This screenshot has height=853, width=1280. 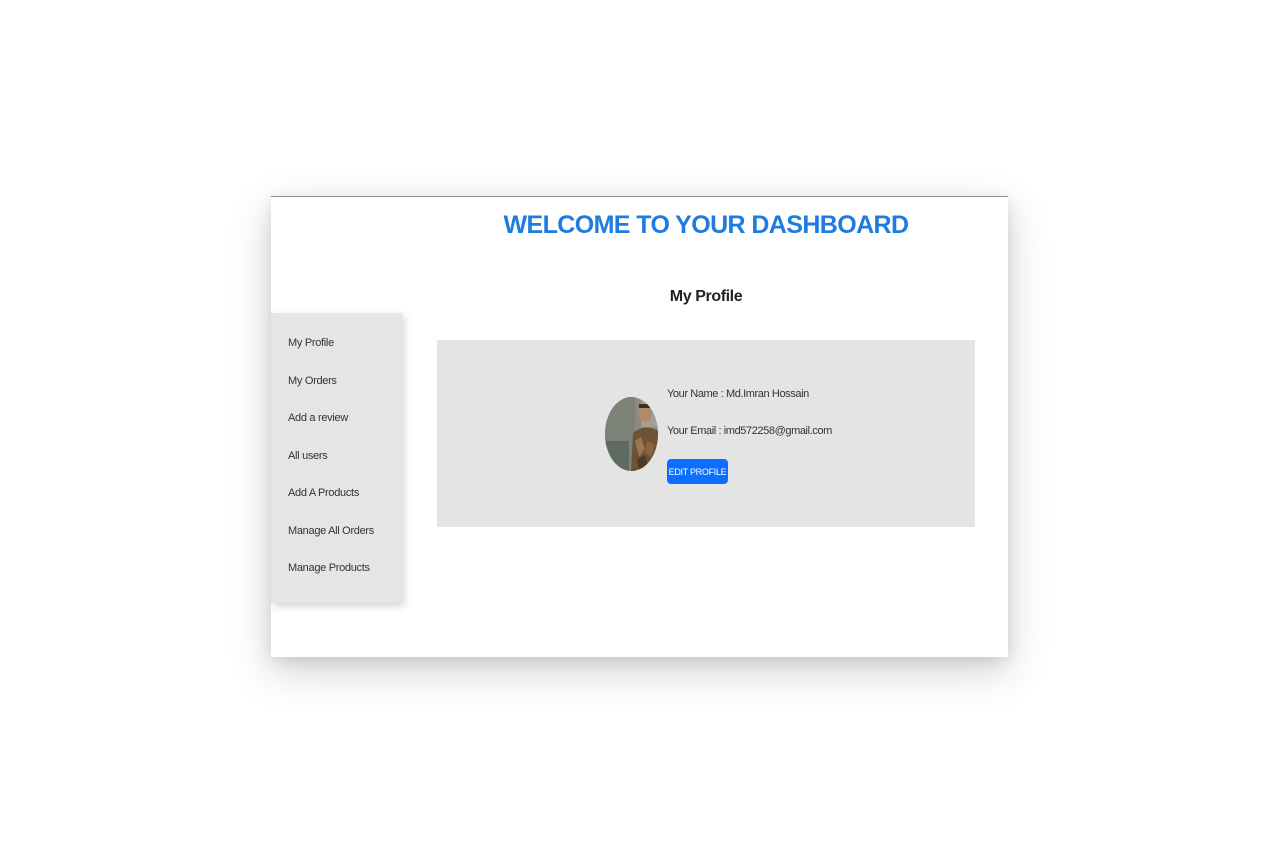 I want to click on sidebar-item-my-profile: My Profile, so click(x=311, y=343).